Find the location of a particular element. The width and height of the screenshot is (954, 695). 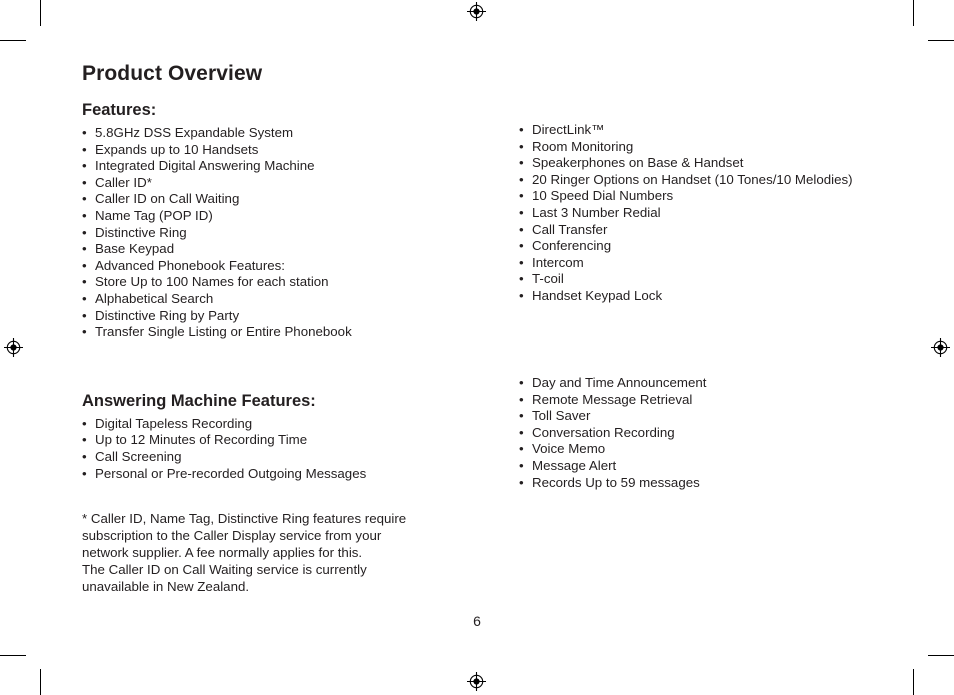

page-number: 6 is located at coordinates (477, 621).